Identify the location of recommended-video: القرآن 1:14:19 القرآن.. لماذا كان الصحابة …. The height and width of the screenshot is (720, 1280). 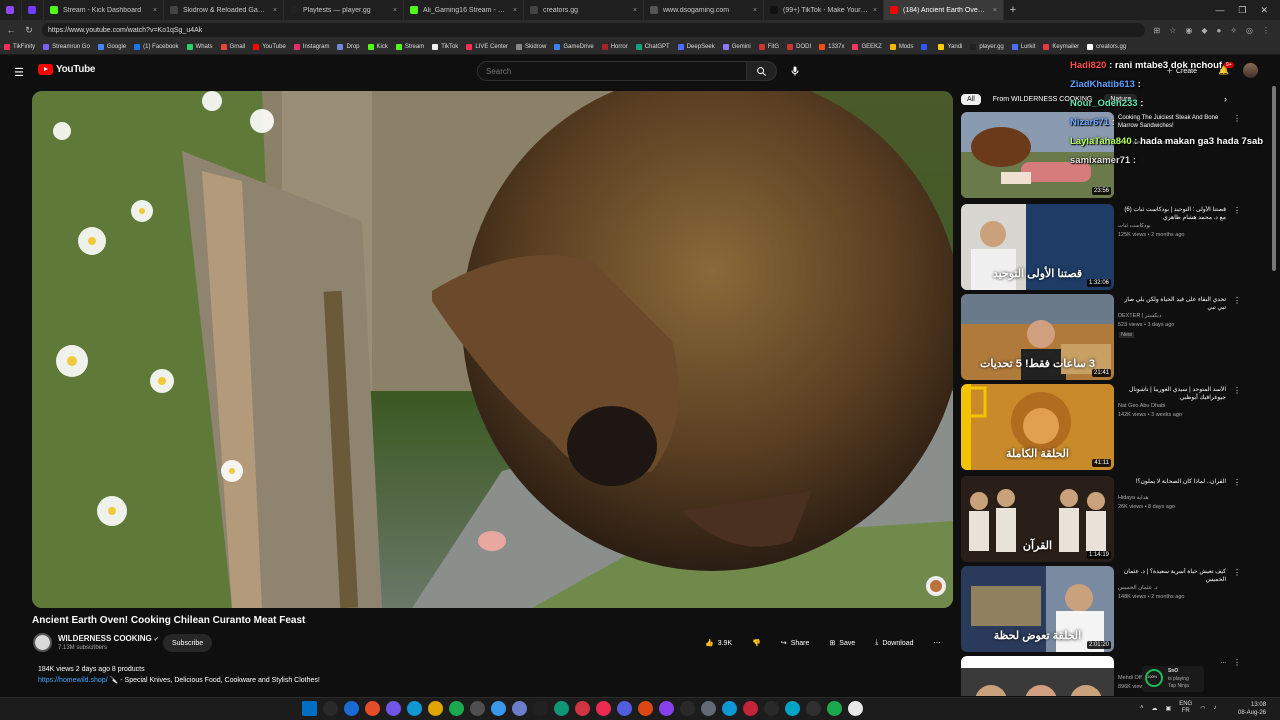
(1111, 519).